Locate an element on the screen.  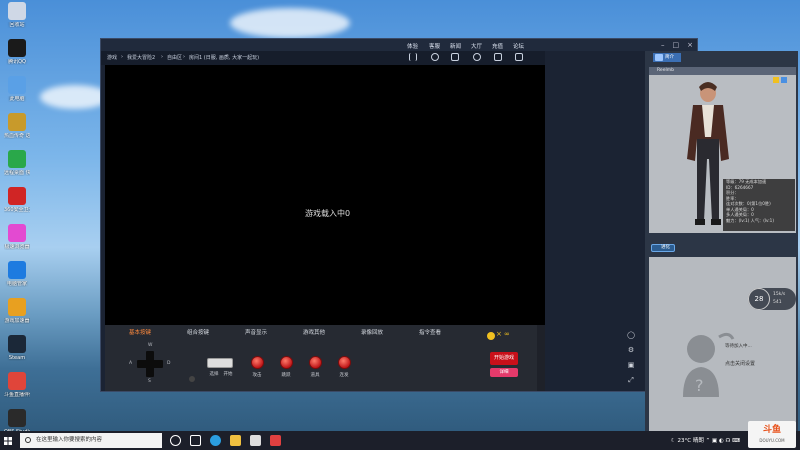
title-bar: 体验 客服 新闻 大厅 充值 论坛 – □ × is located at coordinates (399, 45).